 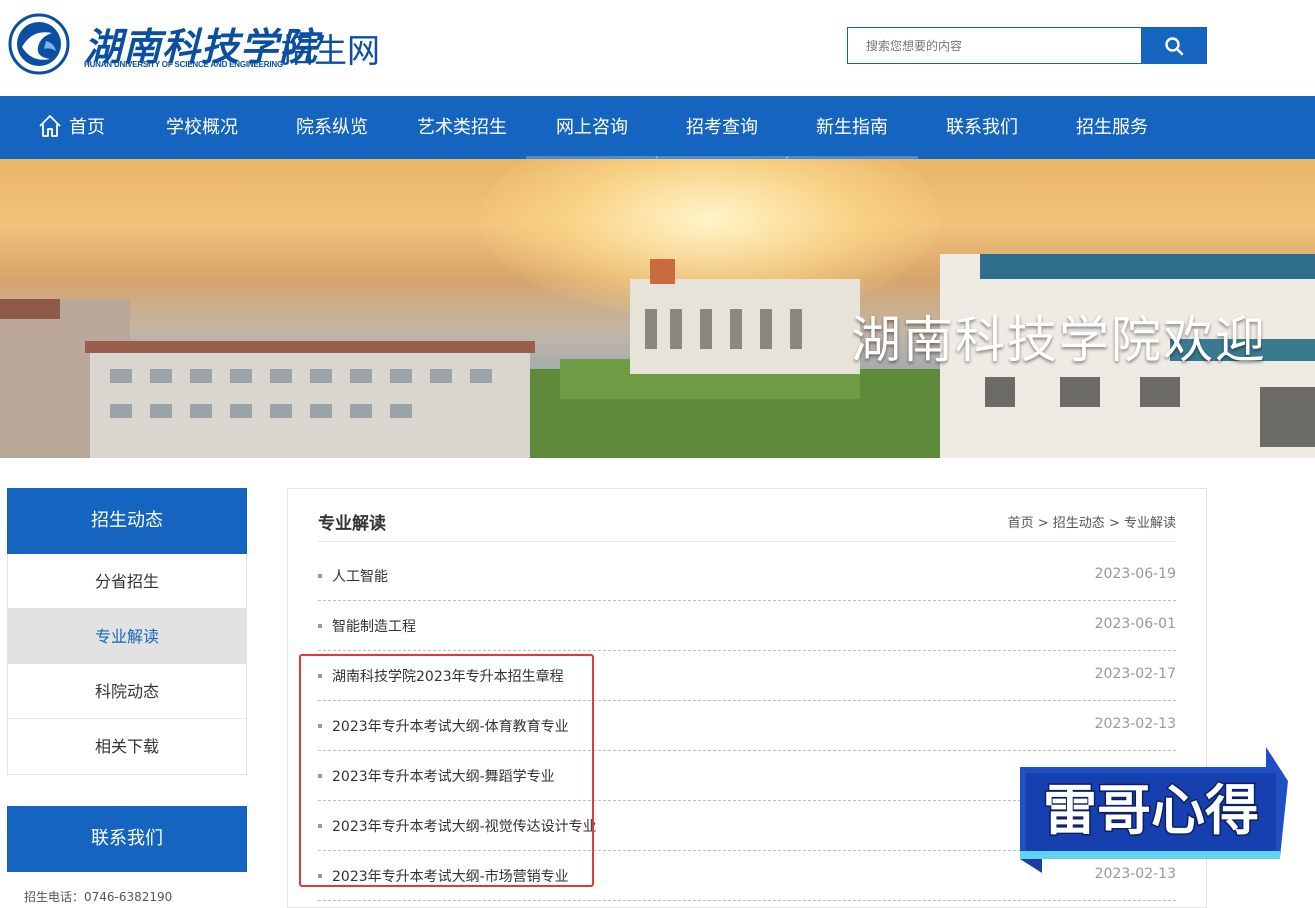 What do you see at coordinates (1150, 523) in the screenshot?
I see `breadcrumb-current: 专业解读` at bounding box center [1150, 523].